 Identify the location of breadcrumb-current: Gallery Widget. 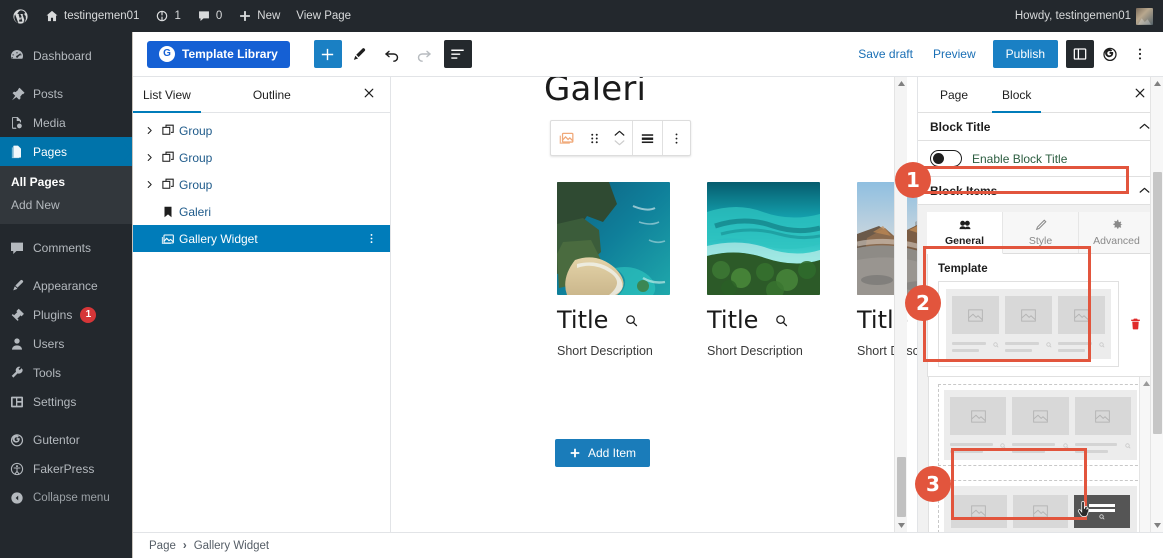
(231, 546).